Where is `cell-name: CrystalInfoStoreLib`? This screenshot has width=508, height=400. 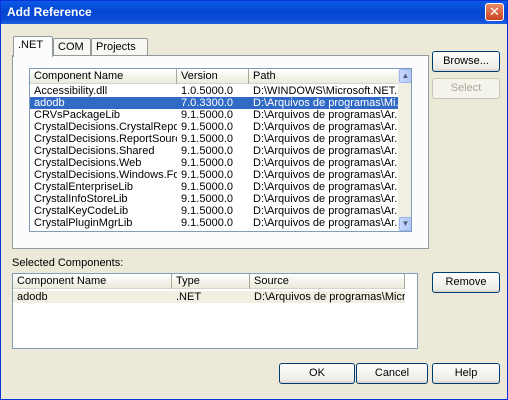 cell-name: CrystalInfoStoreLib is located at coordinates (81, 199).